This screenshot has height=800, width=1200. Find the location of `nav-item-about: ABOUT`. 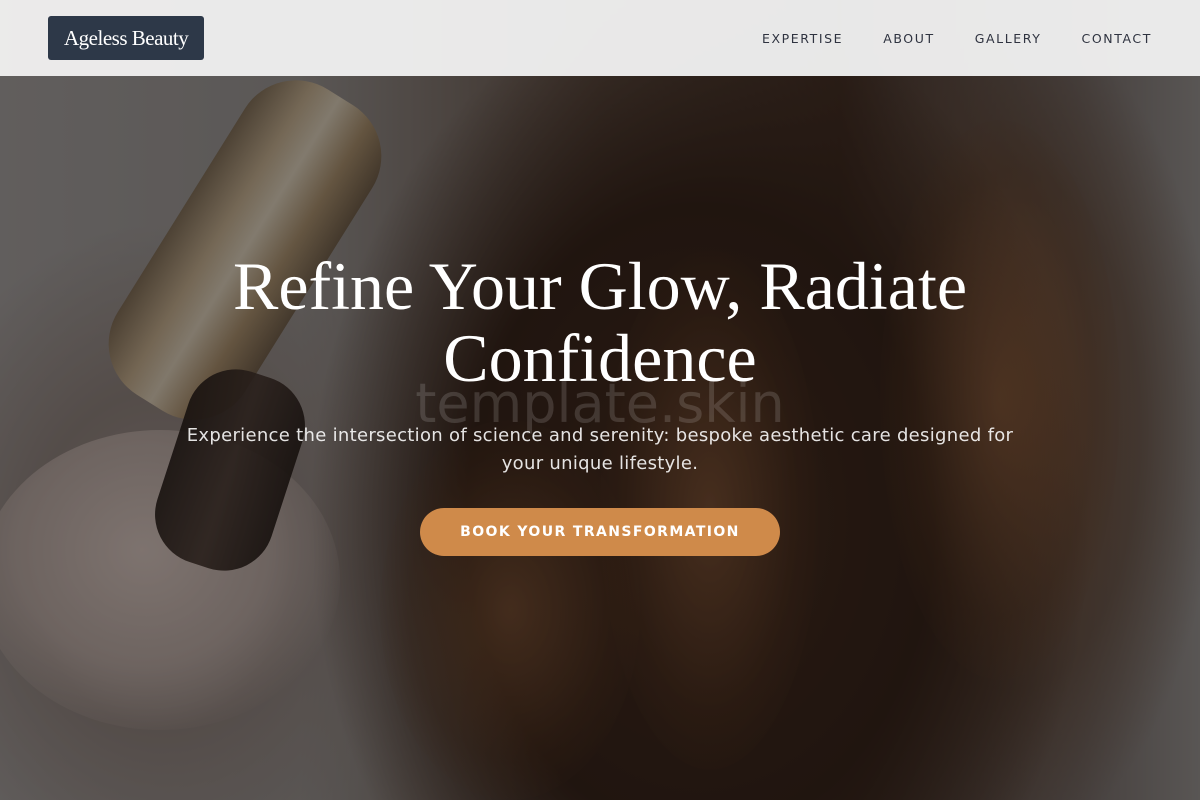

nav-item-about: ABOUT is located at coordinates (909, 38).